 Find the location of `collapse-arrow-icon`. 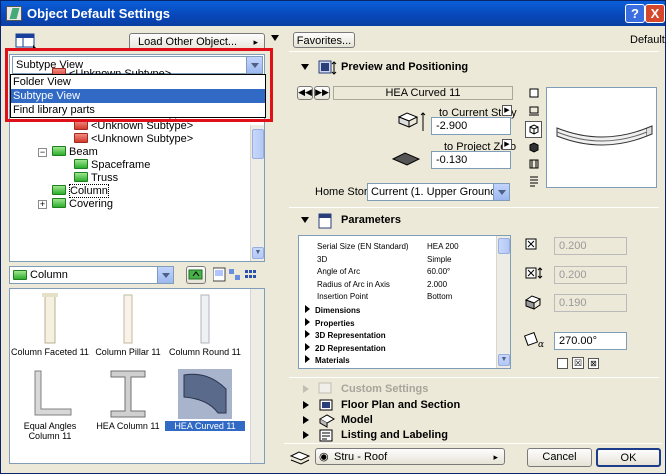

collapse-arrow-icon is located at coordinates (275, 38).